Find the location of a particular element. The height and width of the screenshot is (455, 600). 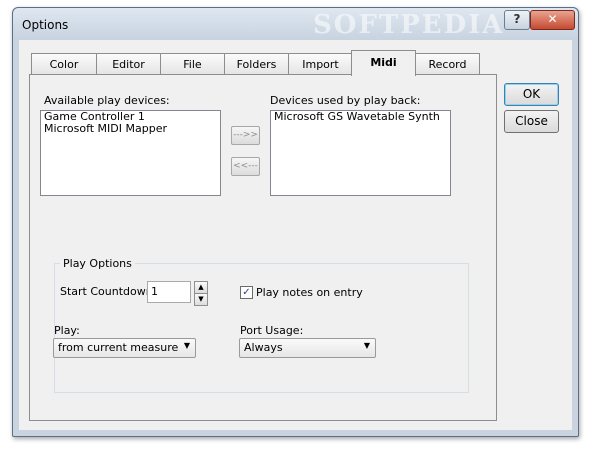

port-usage-select: Always ▼ is located at coordinates (307, 348).